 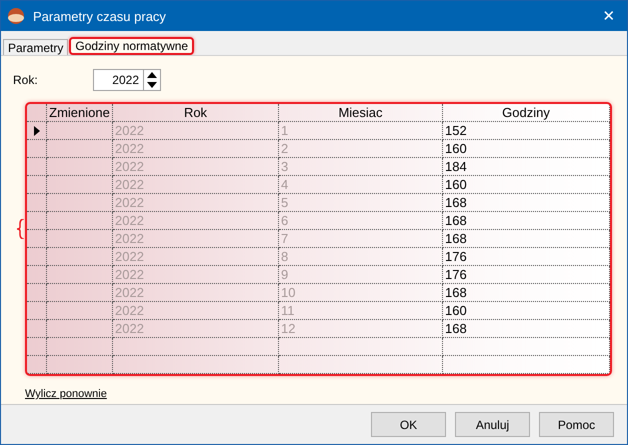 What do you see at coordinates (37, 113) in the screenshot?
I see `corner-cell` at bounding box center [37, 113].